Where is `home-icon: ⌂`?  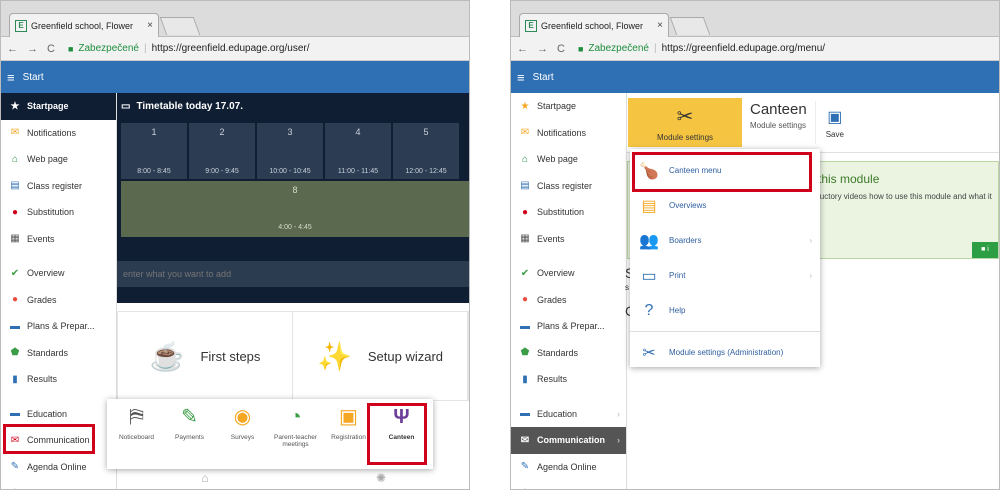 home-icon: ⌂ is located at coordinates (525, 159).